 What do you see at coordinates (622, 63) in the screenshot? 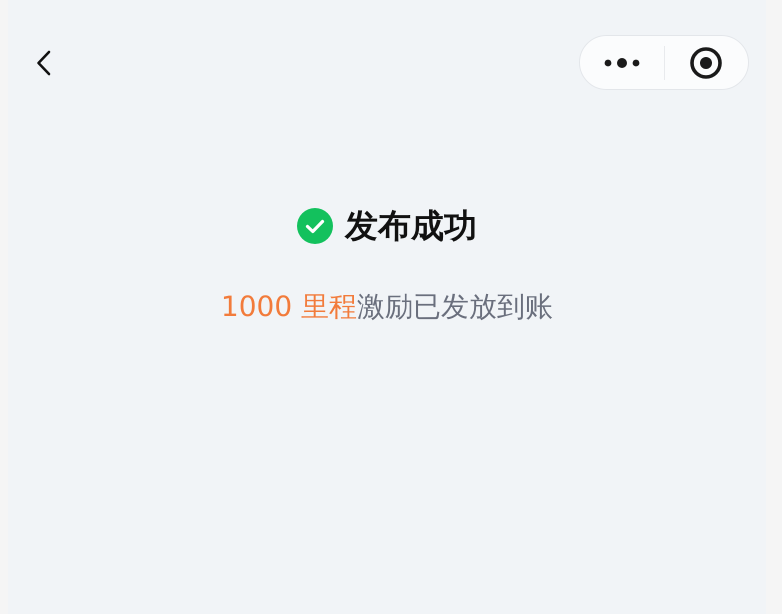
I see `more-icon` at bounding box center [622, 63].